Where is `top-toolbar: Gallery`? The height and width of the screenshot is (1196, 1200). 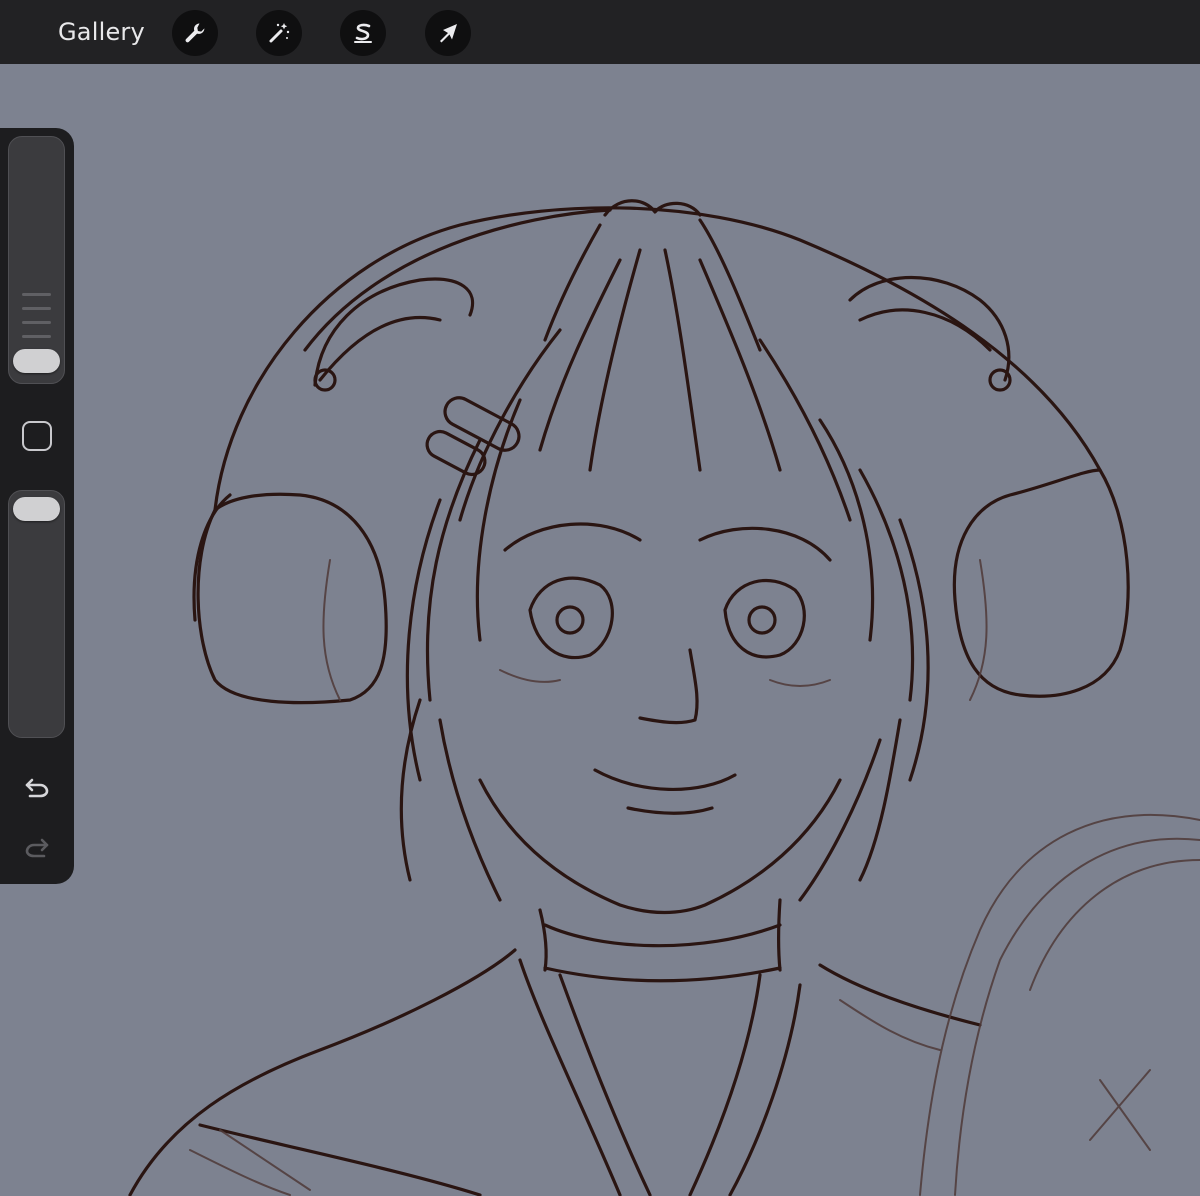
top-toolbar: Gallery is located at coordinates (600, 32).